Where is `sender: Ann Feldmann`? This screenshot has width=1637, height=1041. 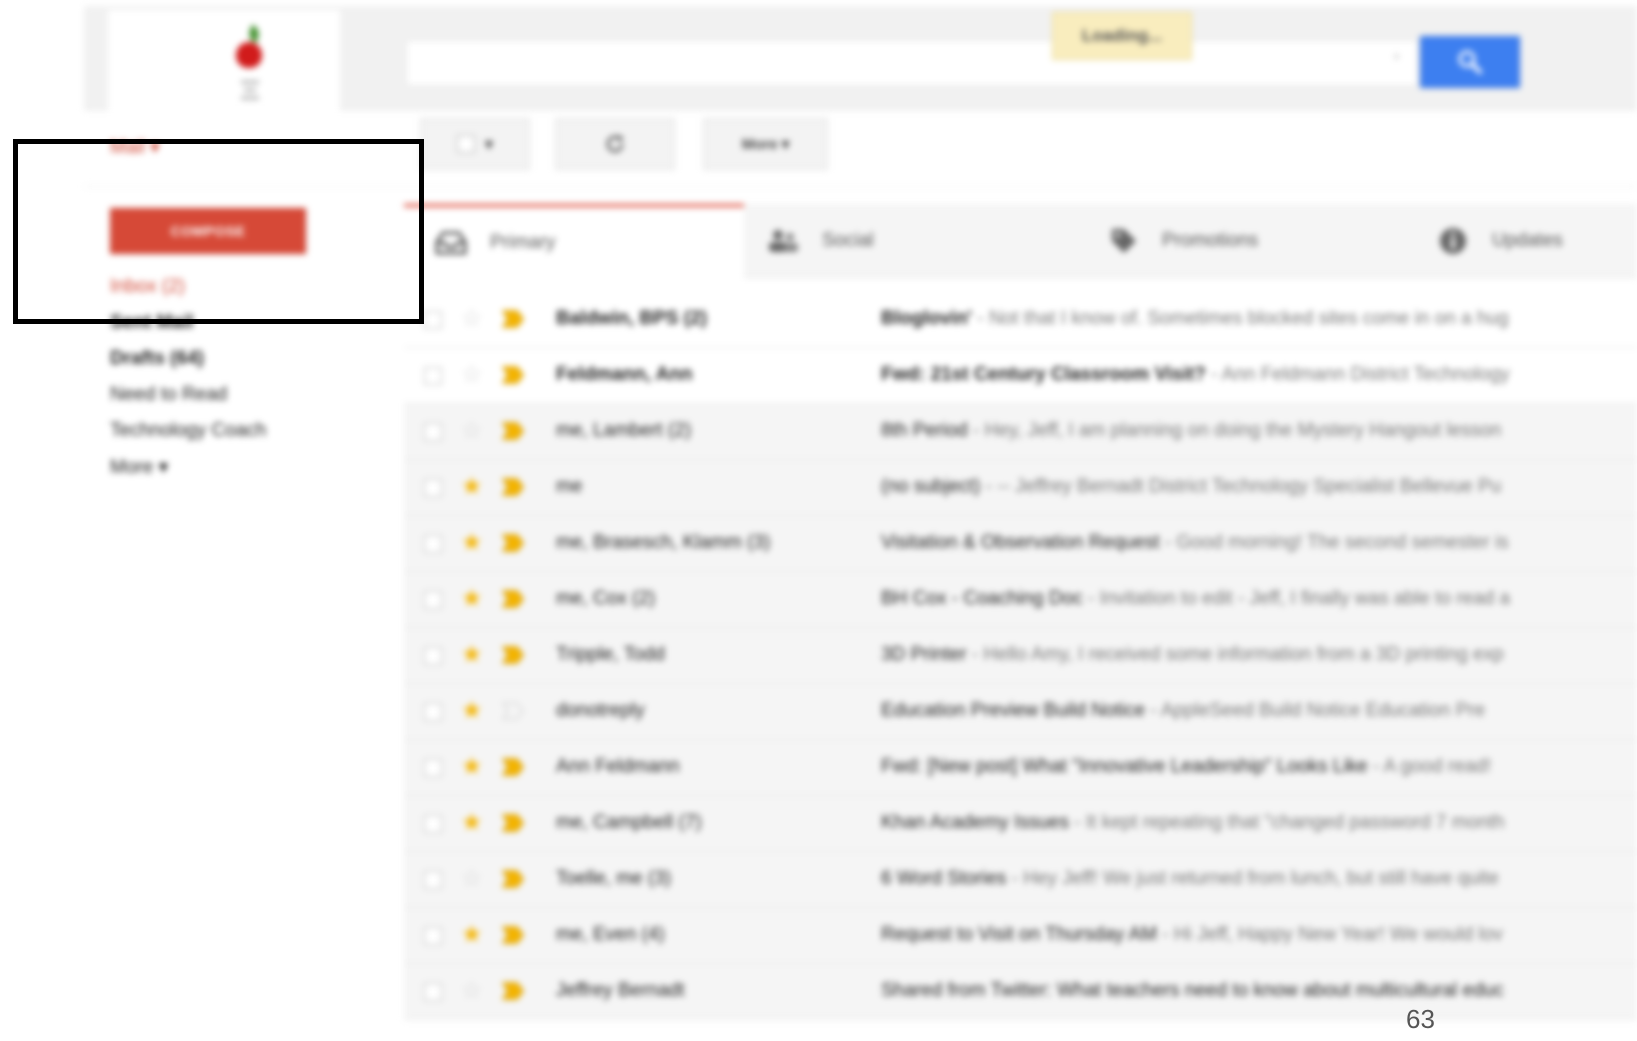
sender: Ann Feldmann is located at coordinates (618, 766).